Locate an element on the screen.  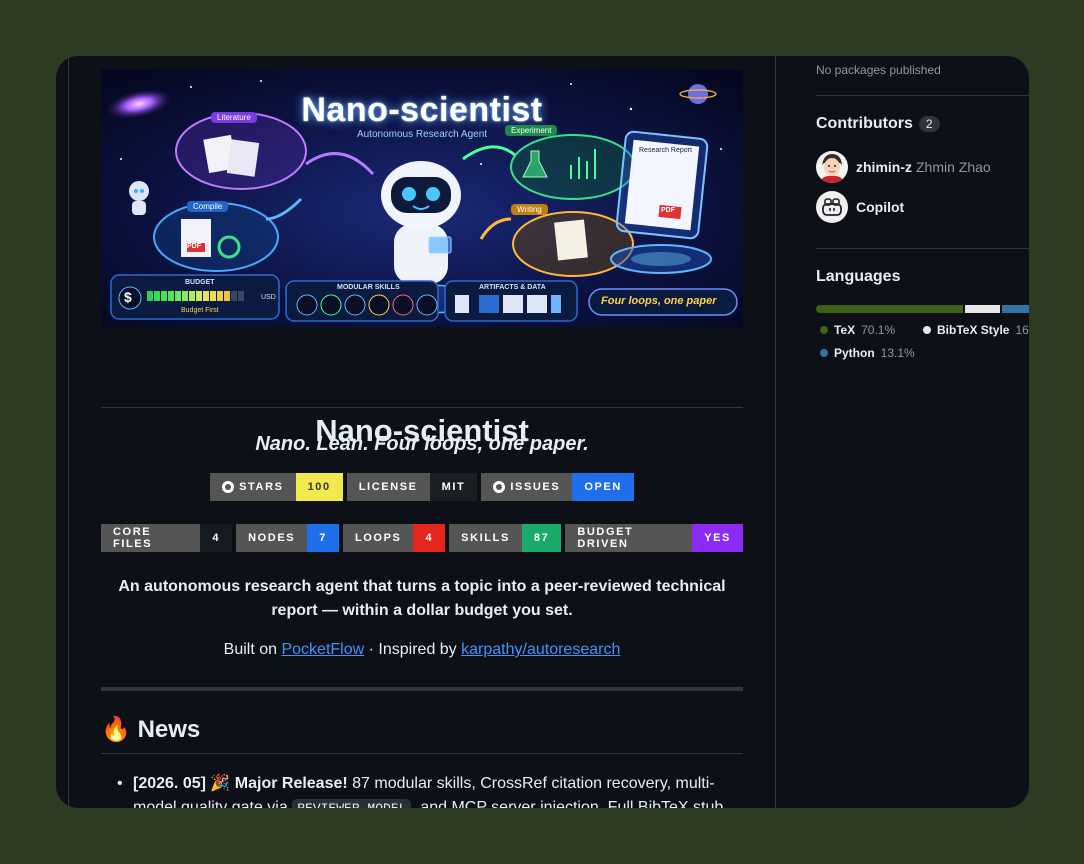
banner-budget-label: BUDGET is located at coordinates (200, 282).